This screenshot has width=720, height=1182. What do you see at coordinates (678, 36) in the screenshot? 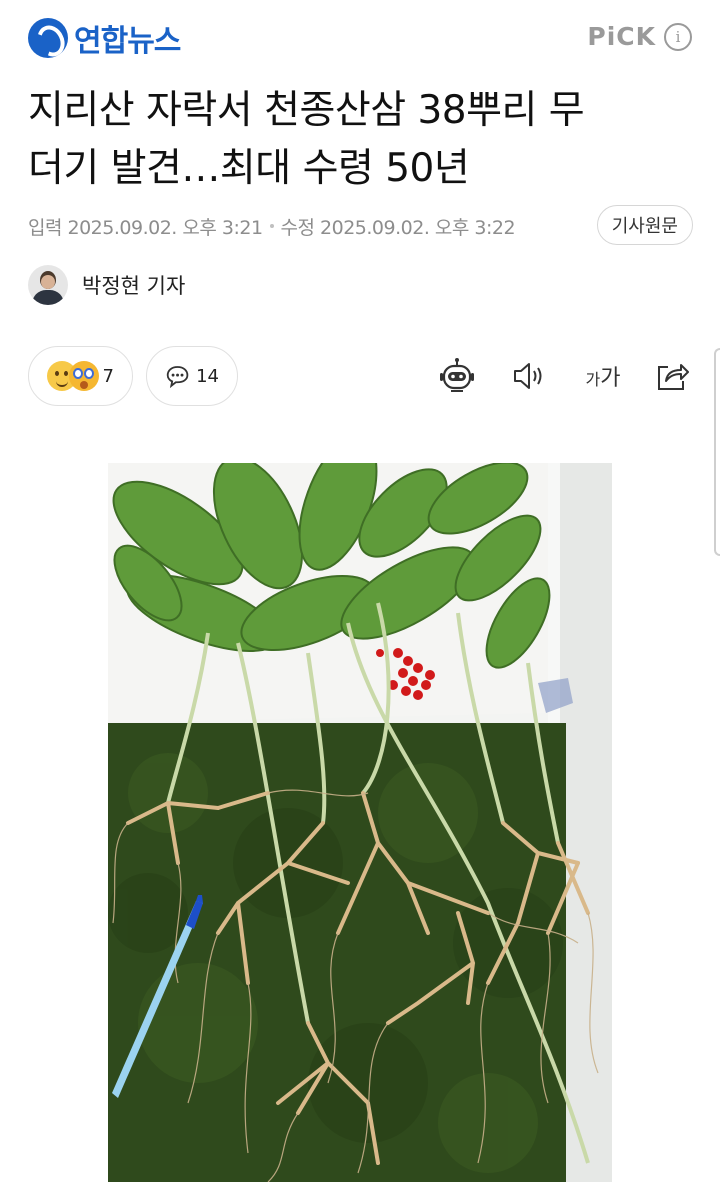
I see `info-icon: i` at bounding box center [678, 36].